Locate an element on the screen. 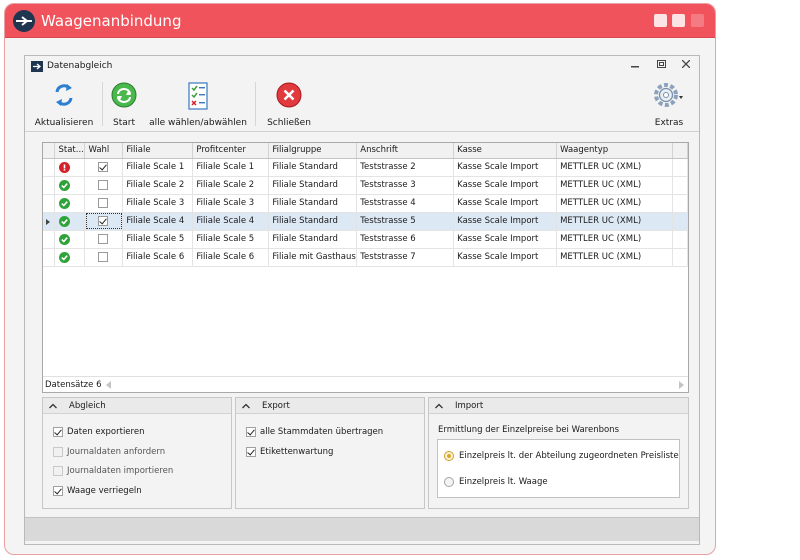 This screenshot has width=800, height=560. column-header-profitcenter: Profitcenter is located at coordinates (231, 151).